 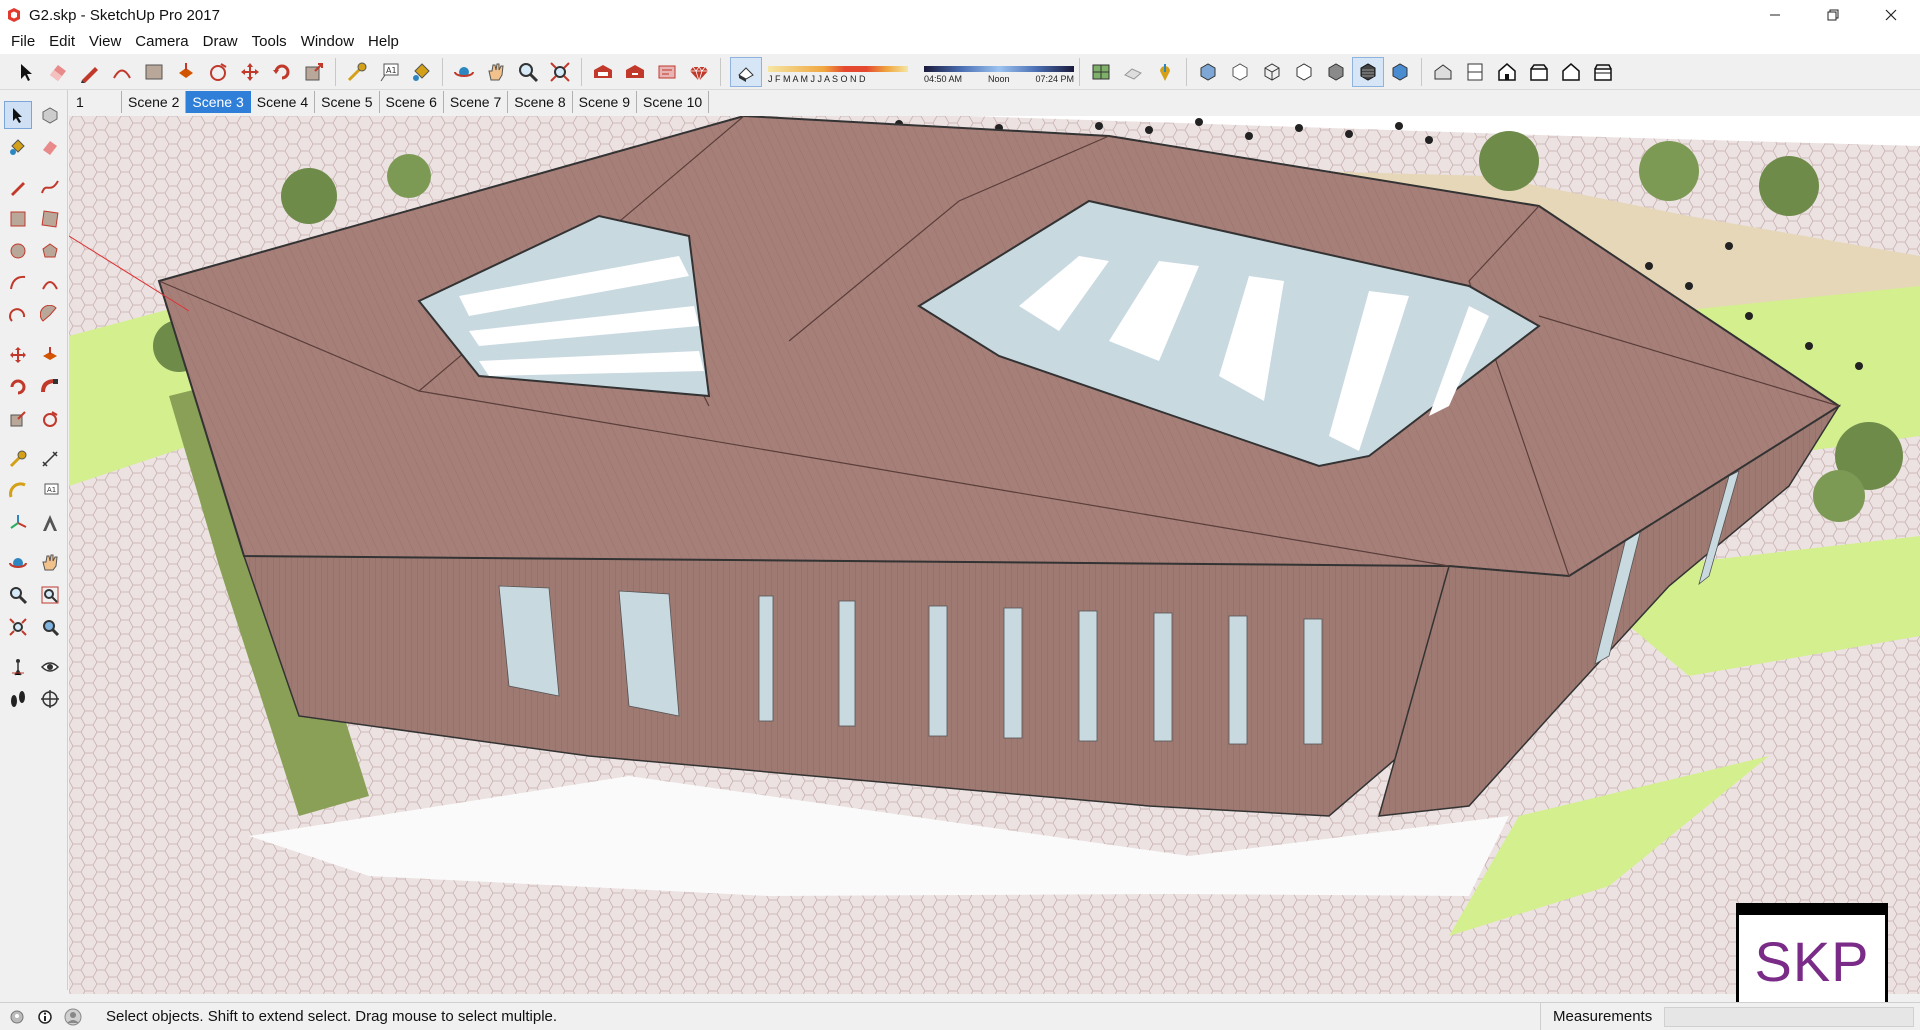 What do you see at coordinates (1272, 72) in the screenshot?
I see `wireframe-button` at bounding box center [1272, 72].